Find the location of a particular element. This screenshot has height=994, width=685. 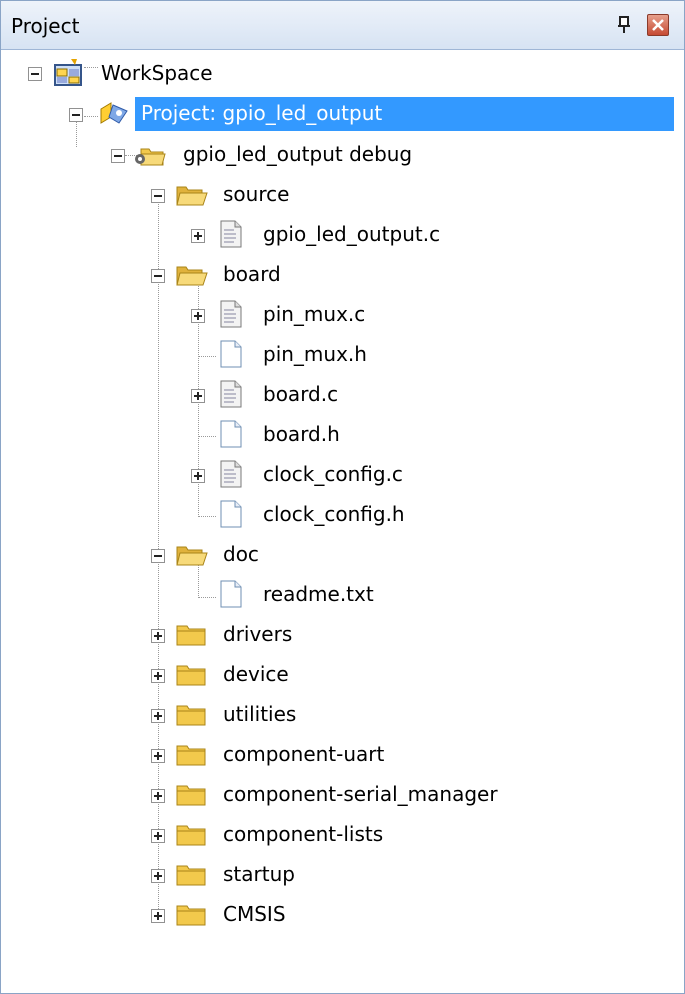

tree-item-file: clock_config.c is located at coordinates (342, 474).